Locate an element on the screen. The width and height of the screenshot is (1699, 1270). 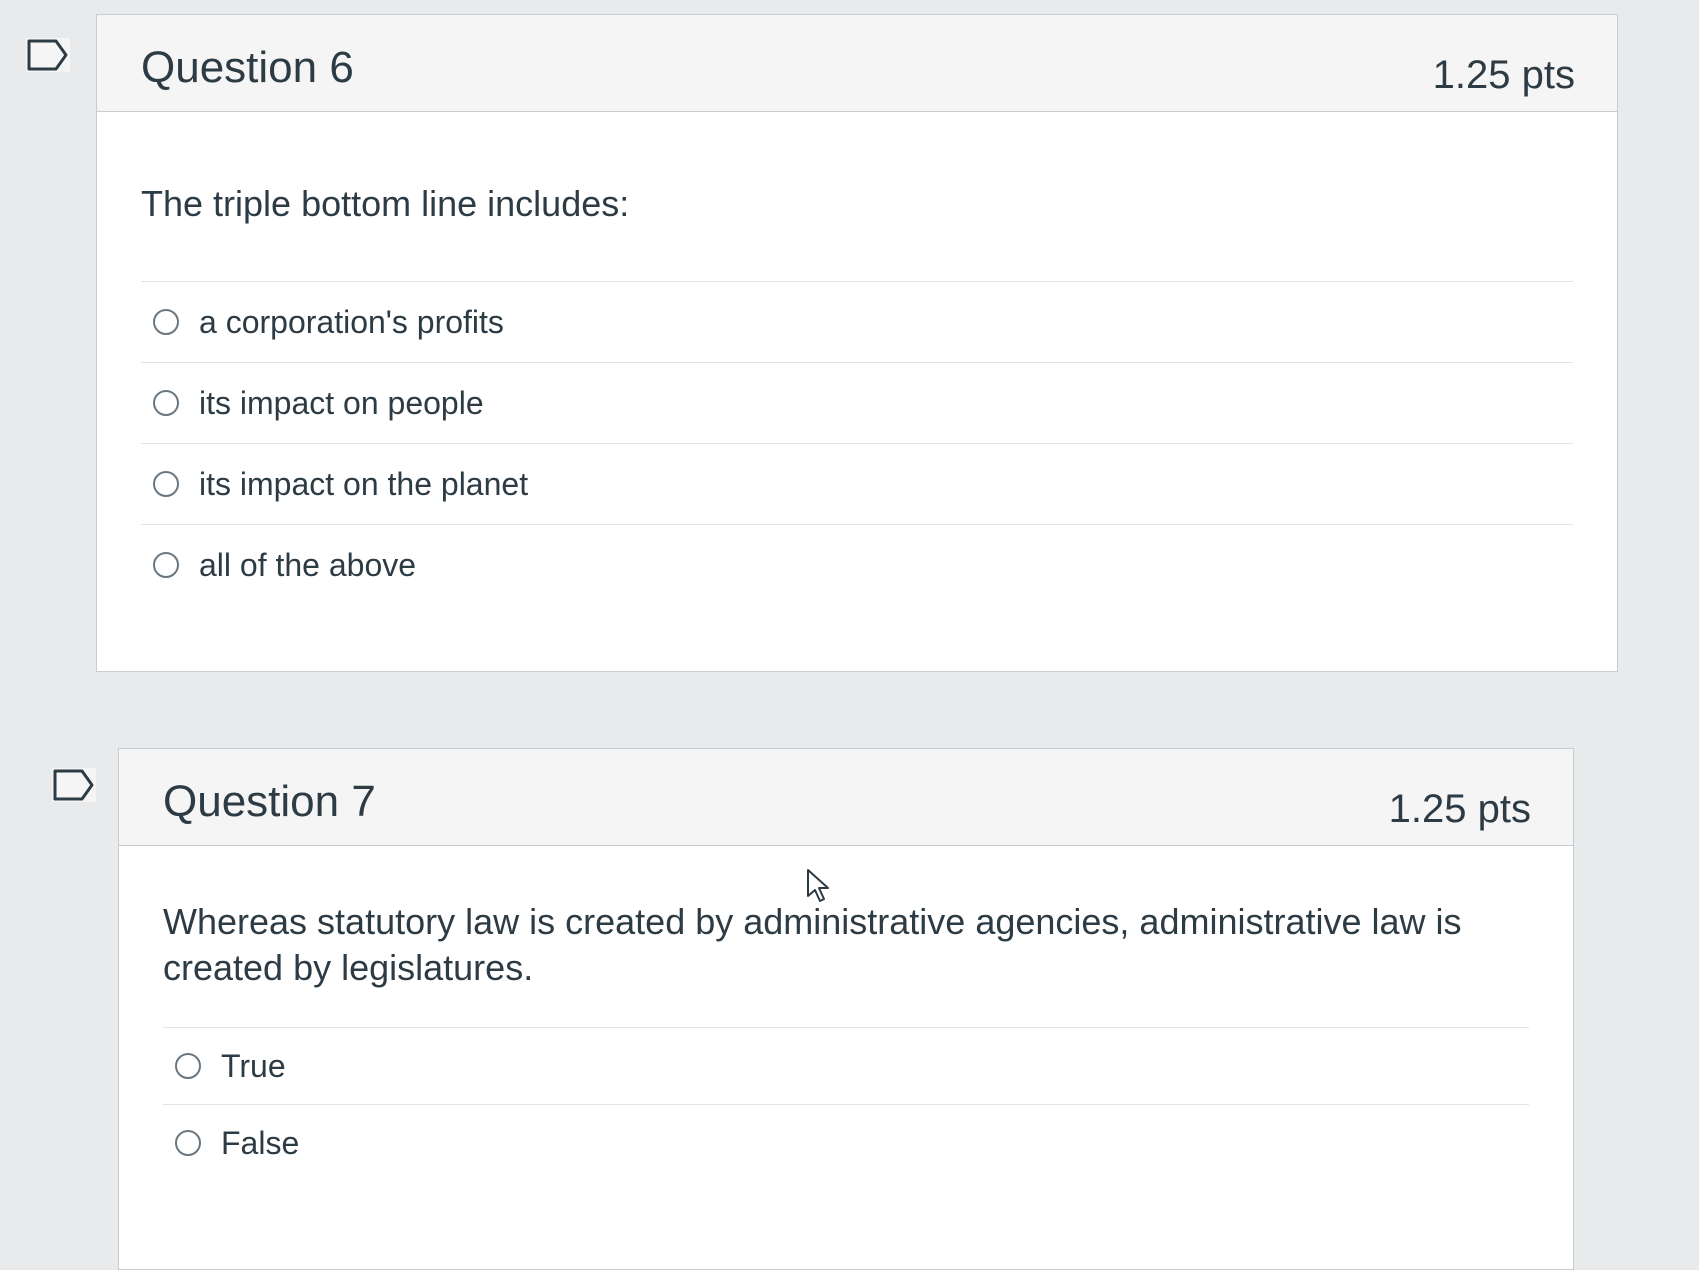
question-text: The triple bottom line includes: is located at coordinates (385, 203).